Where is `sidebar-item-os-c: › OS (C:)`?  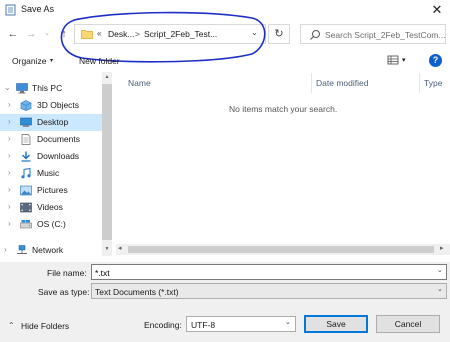
sidebar-item-os-c: › OS (C:) is located at coordinates (51, 224).